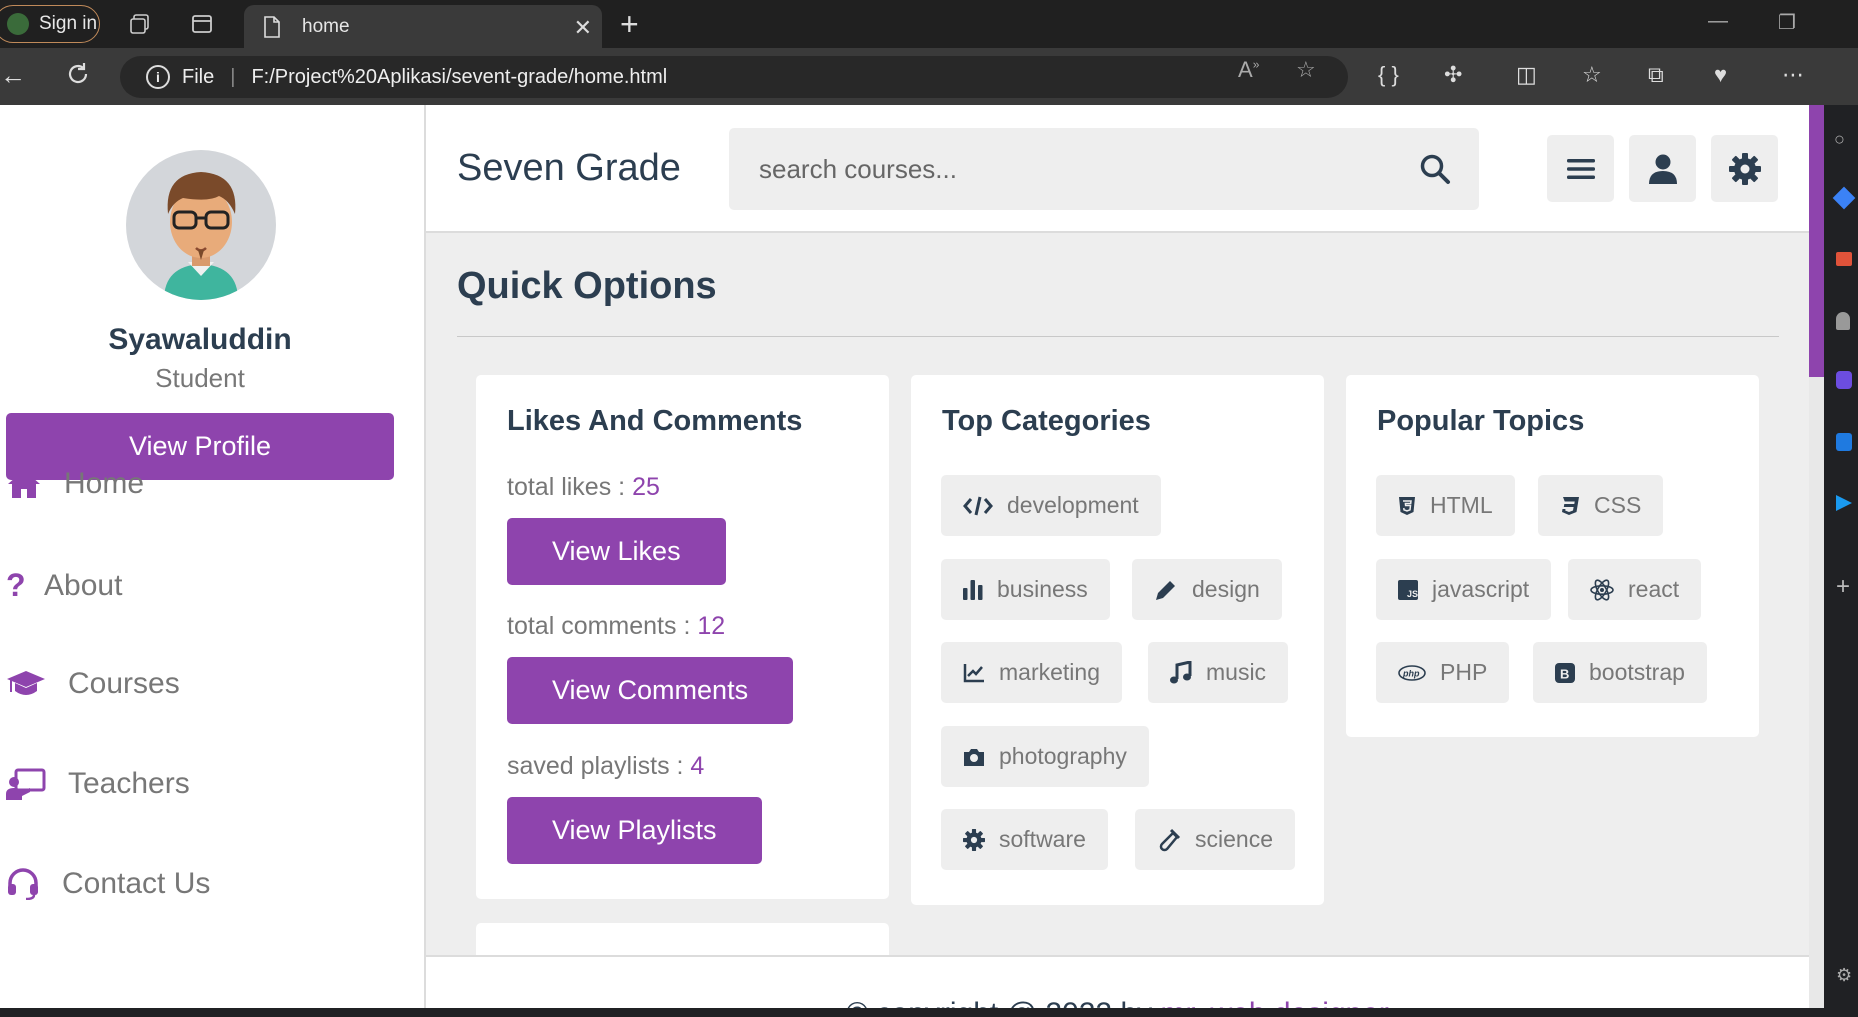 This screenshot has height=1017, width=1858. I want to click on tab-actions-icon, so click(202, 24).